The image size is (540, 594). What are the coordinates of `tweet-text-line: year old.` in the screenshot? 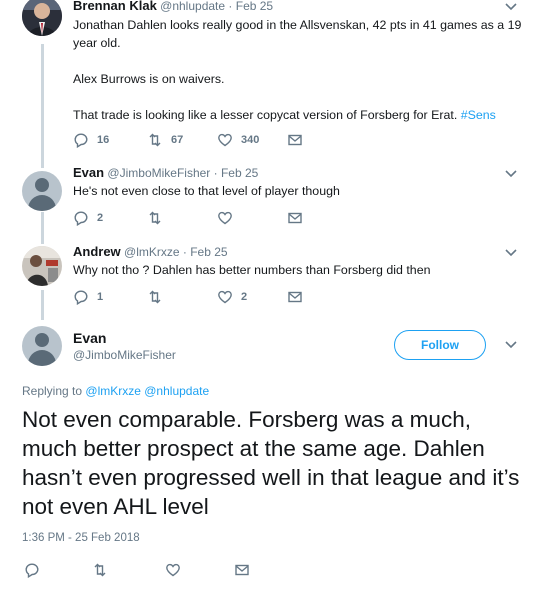 It's located at (97, 43).